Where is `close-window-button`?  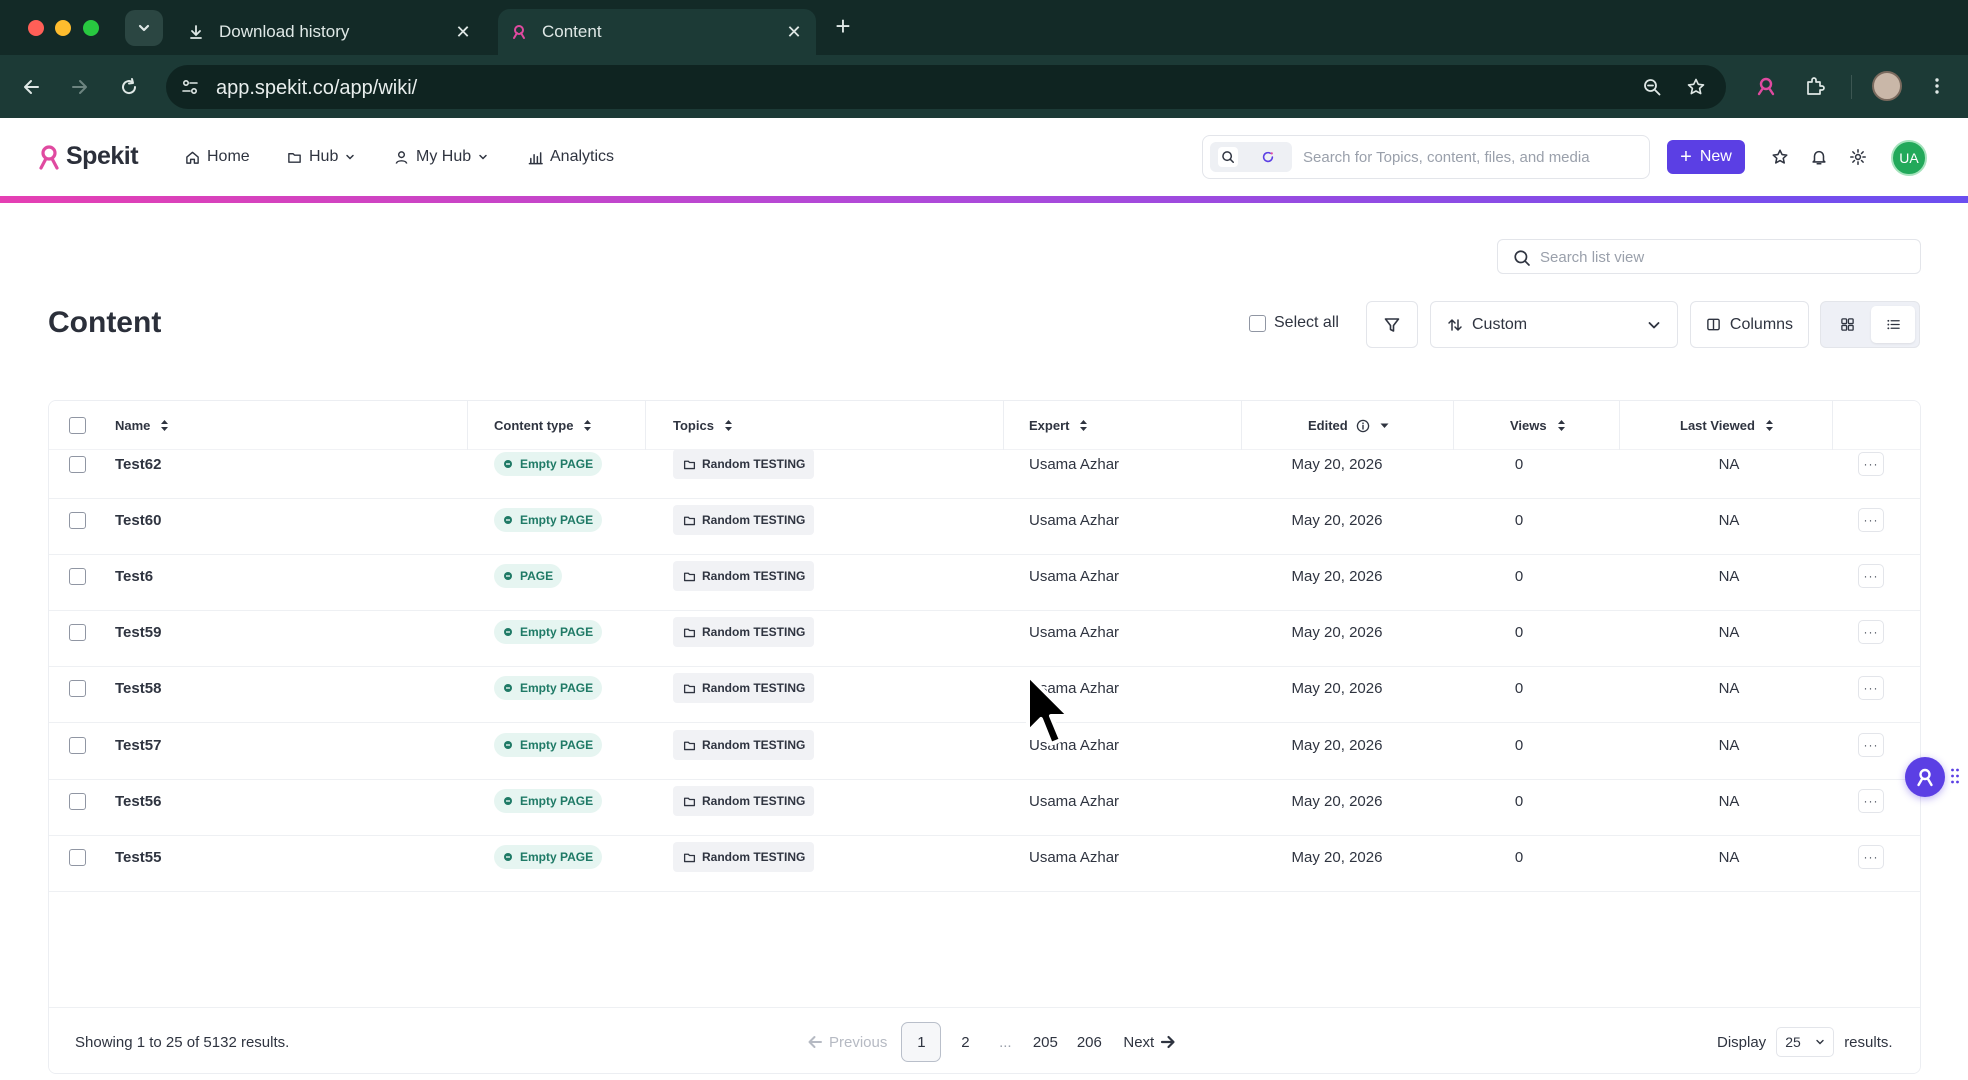
close-window-button is located at coordinates (36, 28).